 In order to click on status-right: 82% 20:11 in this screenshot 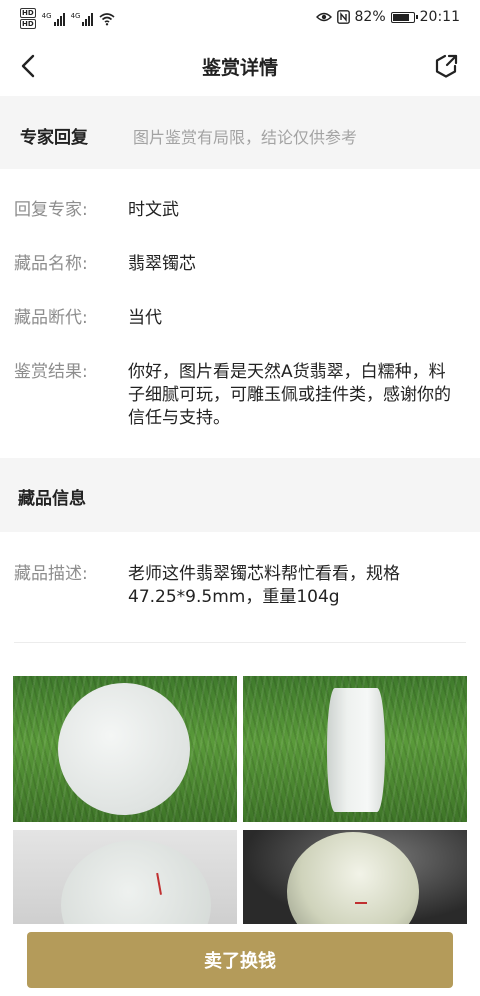, I will do `click(387, 17)`.